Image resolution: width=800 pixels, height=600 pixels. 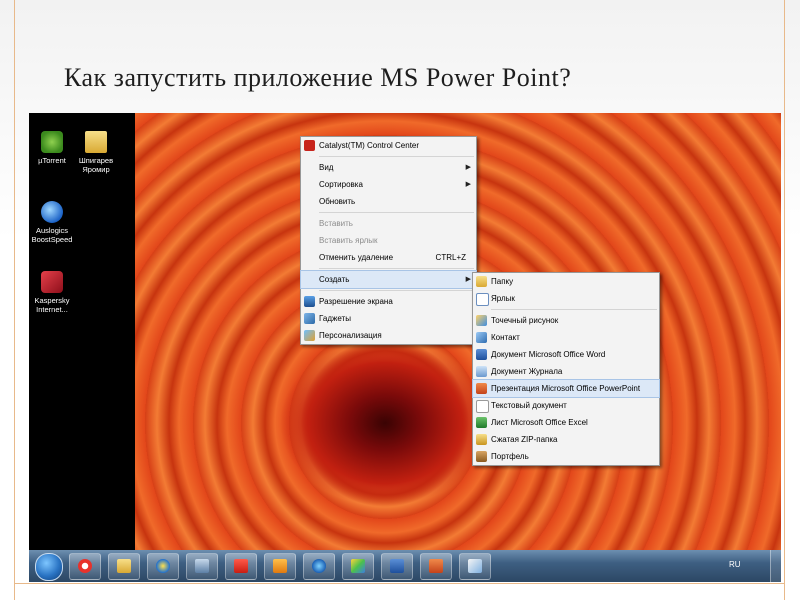 I want to click on submenu-item-word: Документ Microsoft Office Word, so click(x=566, y=354).